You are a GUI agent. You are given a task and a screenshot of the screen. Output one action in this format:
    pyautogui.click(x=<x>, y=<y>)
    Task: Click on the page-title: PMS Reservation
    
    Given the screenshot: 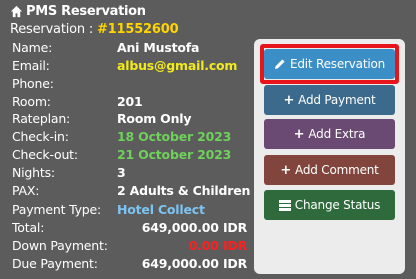 What is the action you would take?
    pyautogui.click(x=78, y=11)
    